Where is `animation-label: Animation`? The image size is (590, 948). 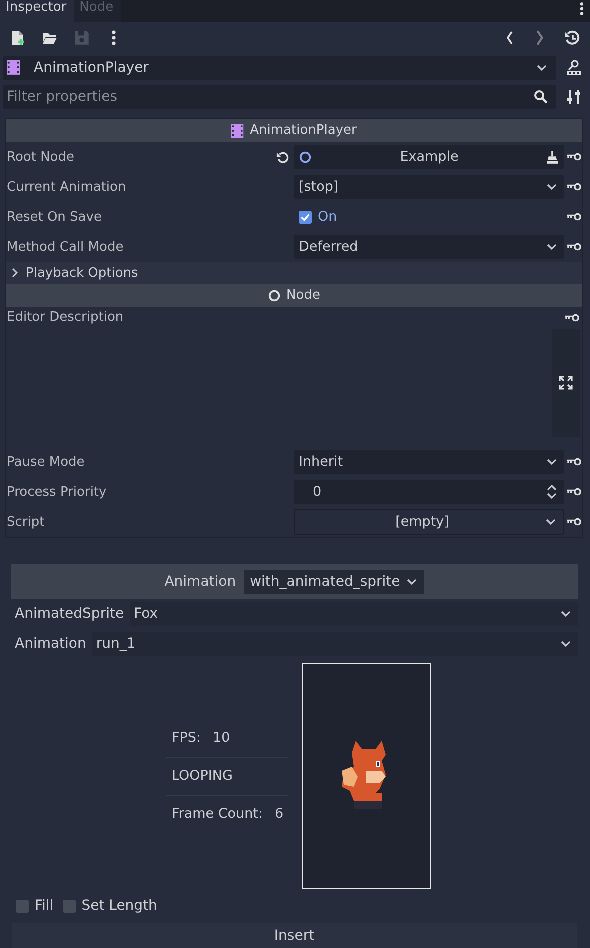
animation-label: Animation is located at coordinates (200, 582).